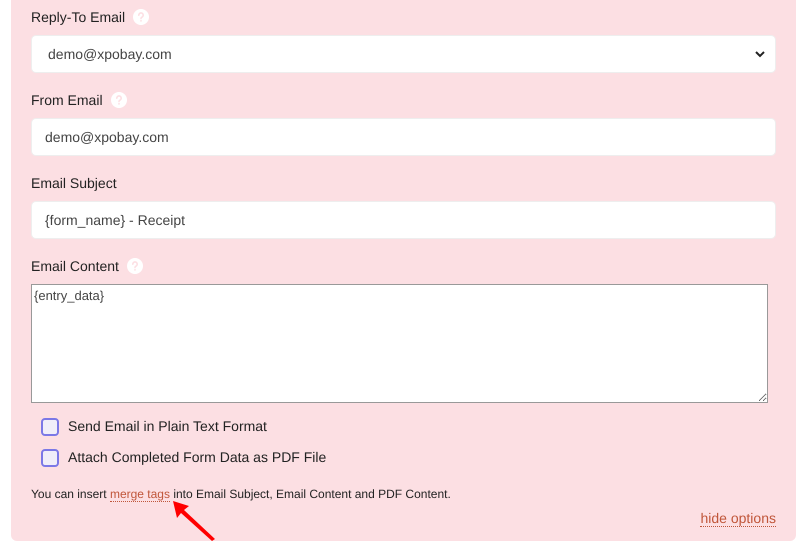  Describe the element at coordinates (760, 54) in the screenshot. I see `chevron-down-icon` at that location.